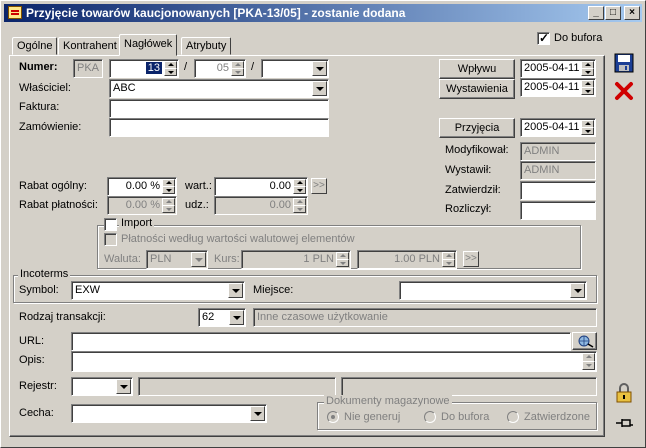 The width and height of the screenshot is (646, 448). Describe the element at coordinates (624, 423) in the screenshot. I see `pin-icon` at that location.